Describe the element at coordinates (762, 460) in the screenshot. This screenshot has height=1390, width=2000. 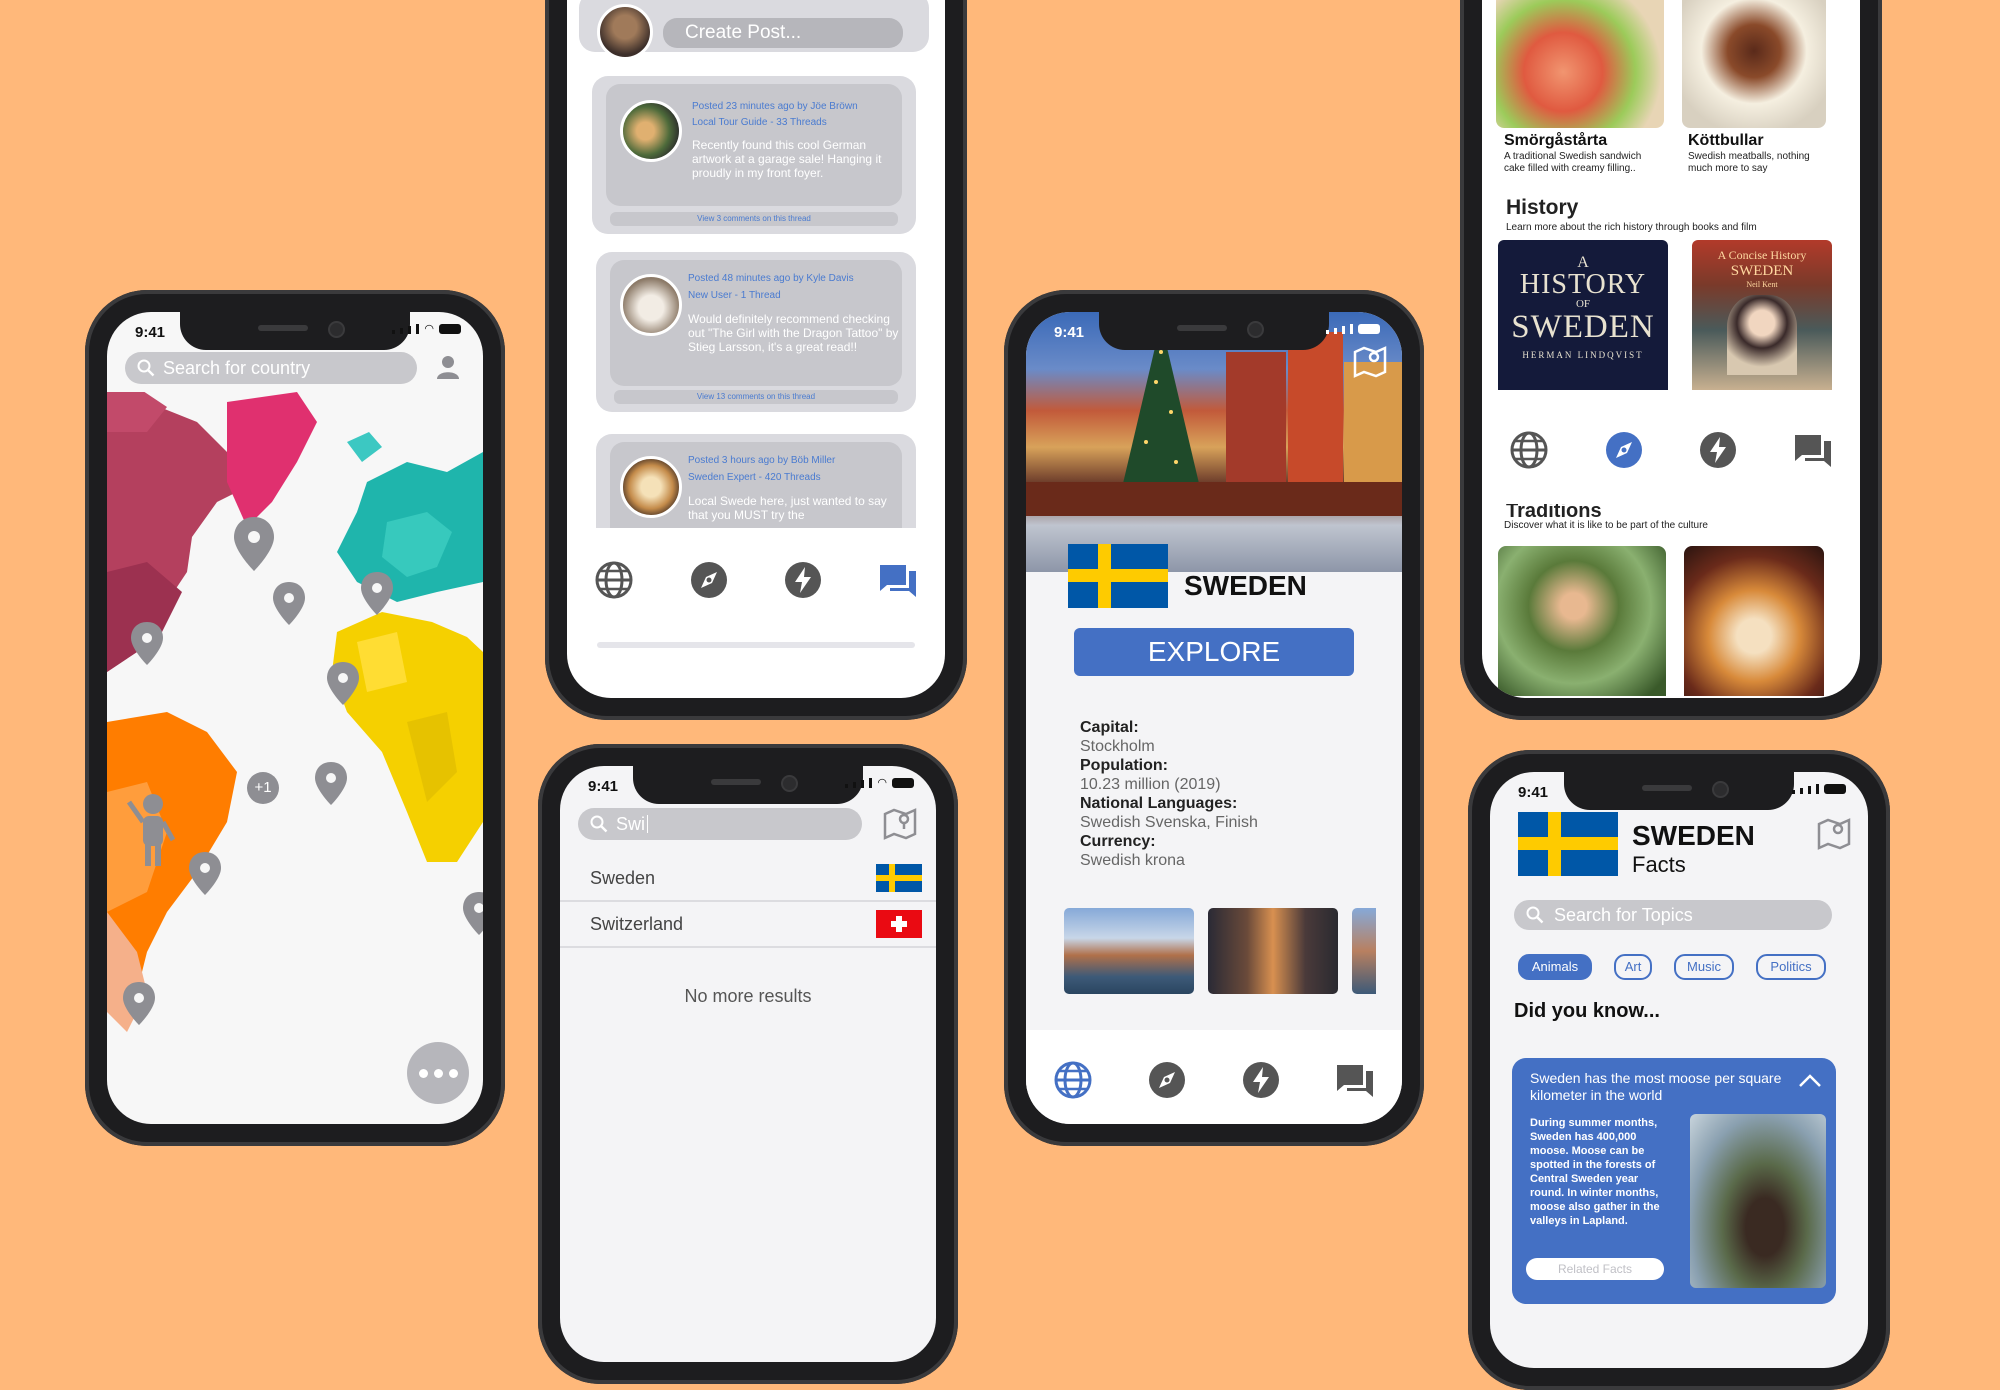
I see `post-meta: Posted 3 hours ago by Böb Miller` at that location.